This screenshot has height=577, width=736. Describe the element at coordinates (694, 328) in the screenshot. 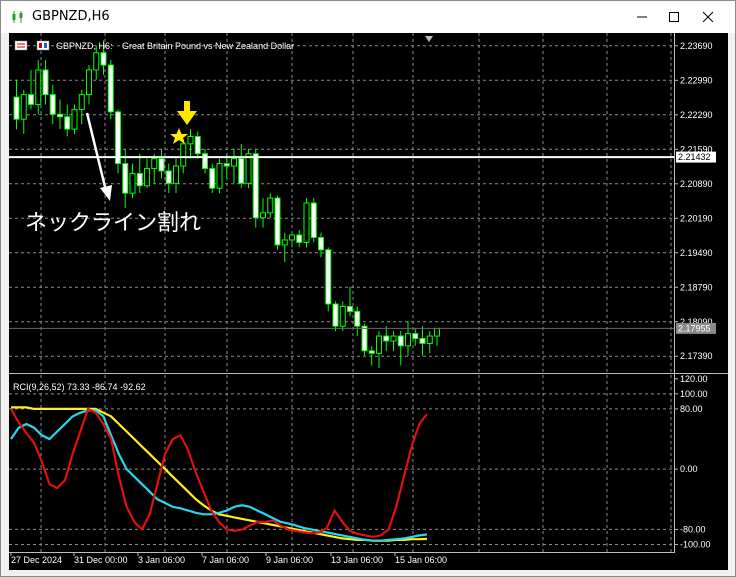

I see `current-price-label: 2.17955` at that location.